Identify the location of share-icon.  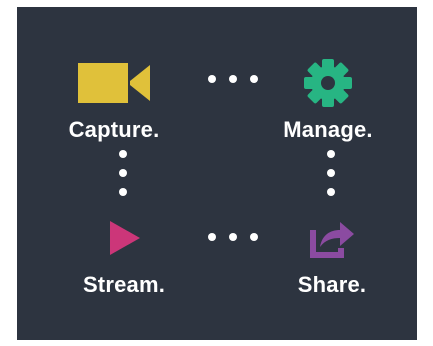
(332, 238).